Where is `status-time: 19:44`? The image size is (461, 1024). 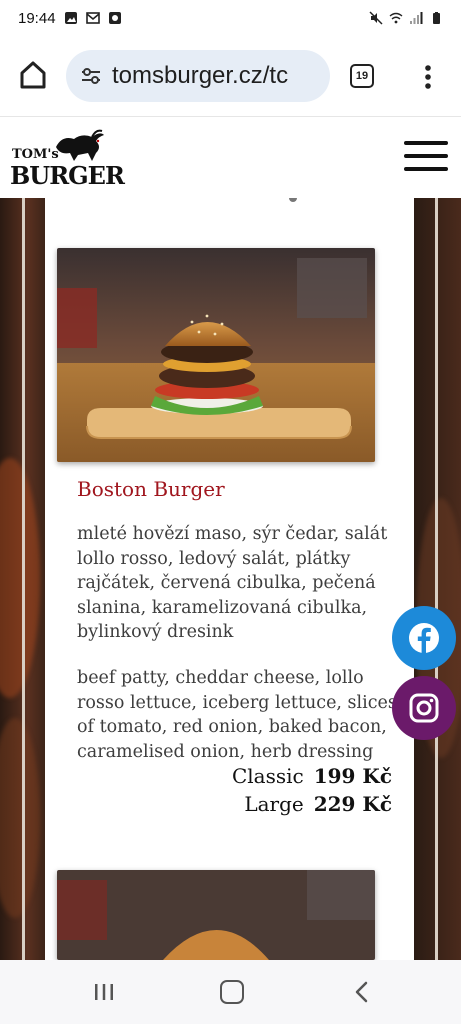 status-time: 19:44 is located at coordinates (37, 18).